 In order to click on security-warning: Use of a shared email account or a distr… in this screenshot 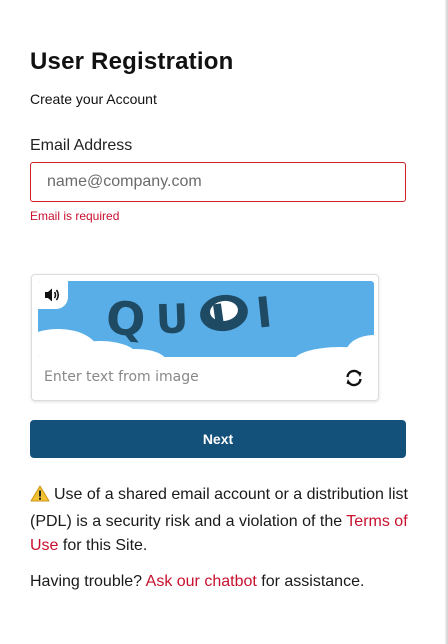, I will do `click(222, 520)`.